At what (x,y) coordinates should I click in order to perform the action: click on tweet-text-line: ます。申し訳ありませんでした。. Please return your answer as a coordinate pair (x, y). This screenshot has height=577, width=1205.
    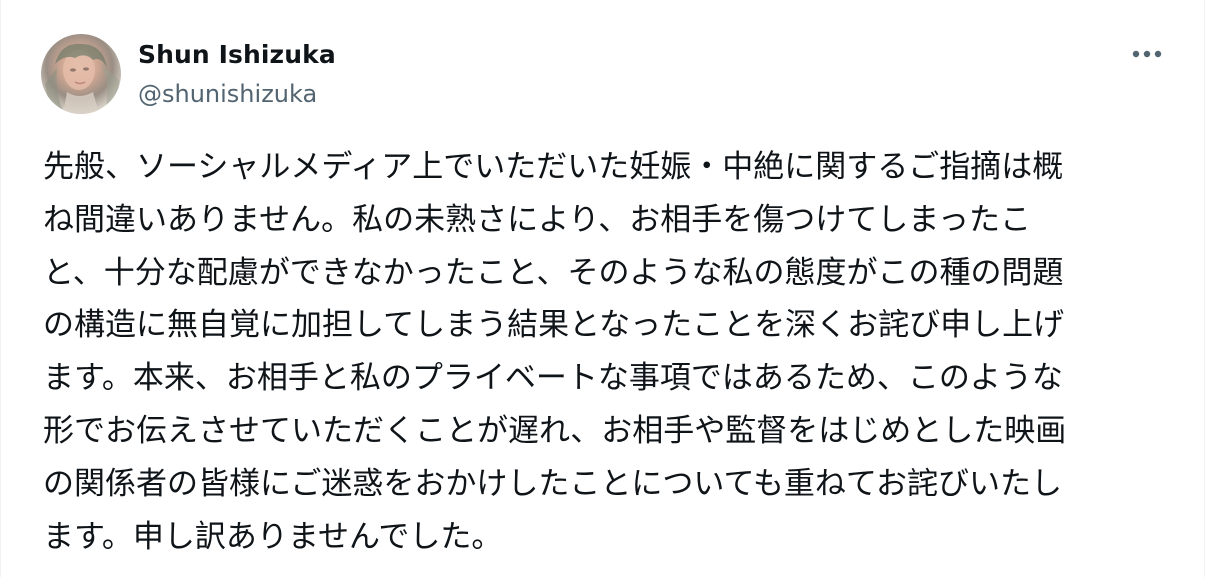
    Looking at the image, I should click on (273, 536).